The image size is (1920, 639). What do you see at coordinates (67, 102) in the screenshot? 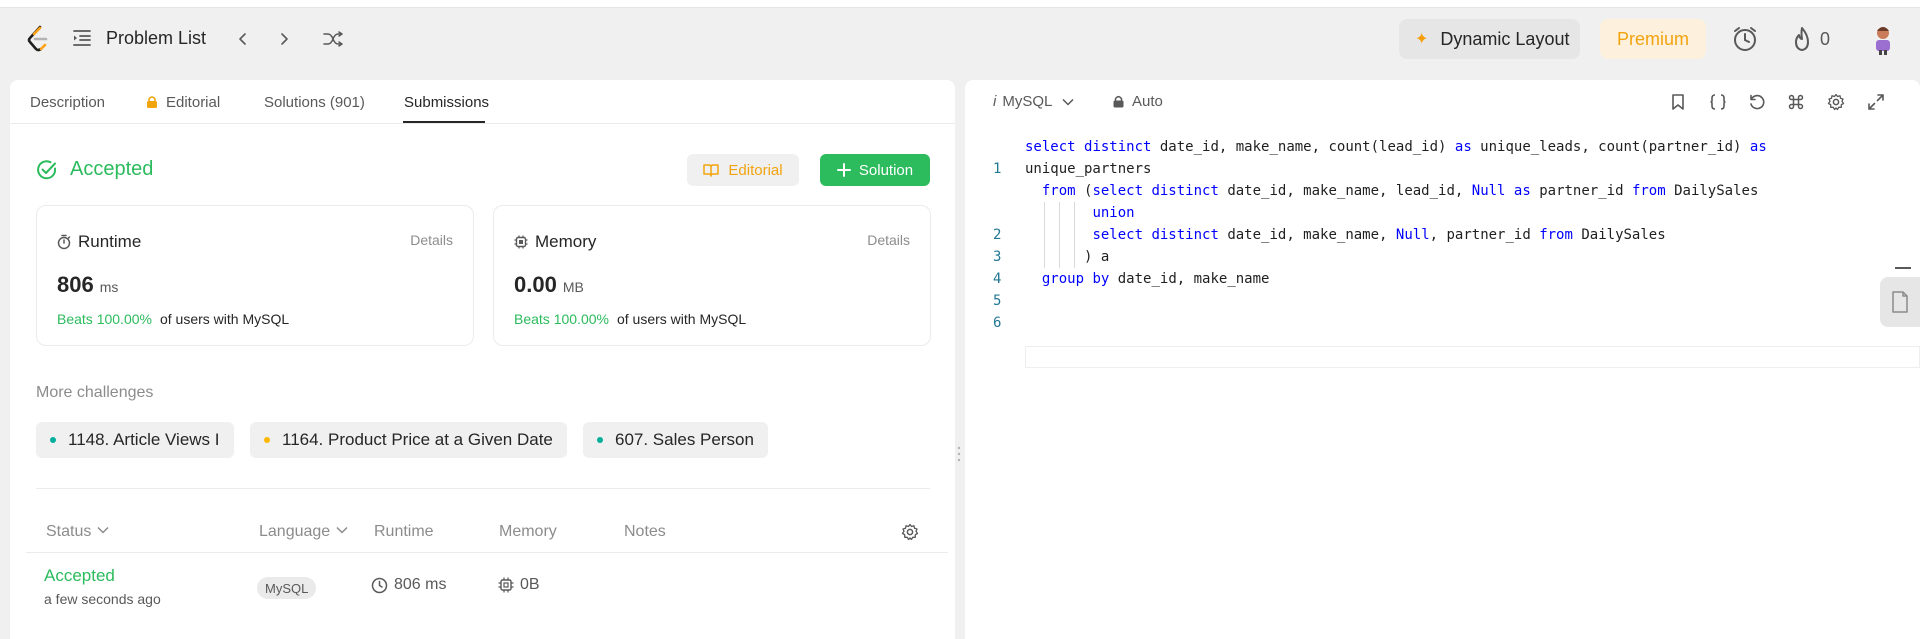
I see `tab-description: Description` at bounding box center [67, 102].